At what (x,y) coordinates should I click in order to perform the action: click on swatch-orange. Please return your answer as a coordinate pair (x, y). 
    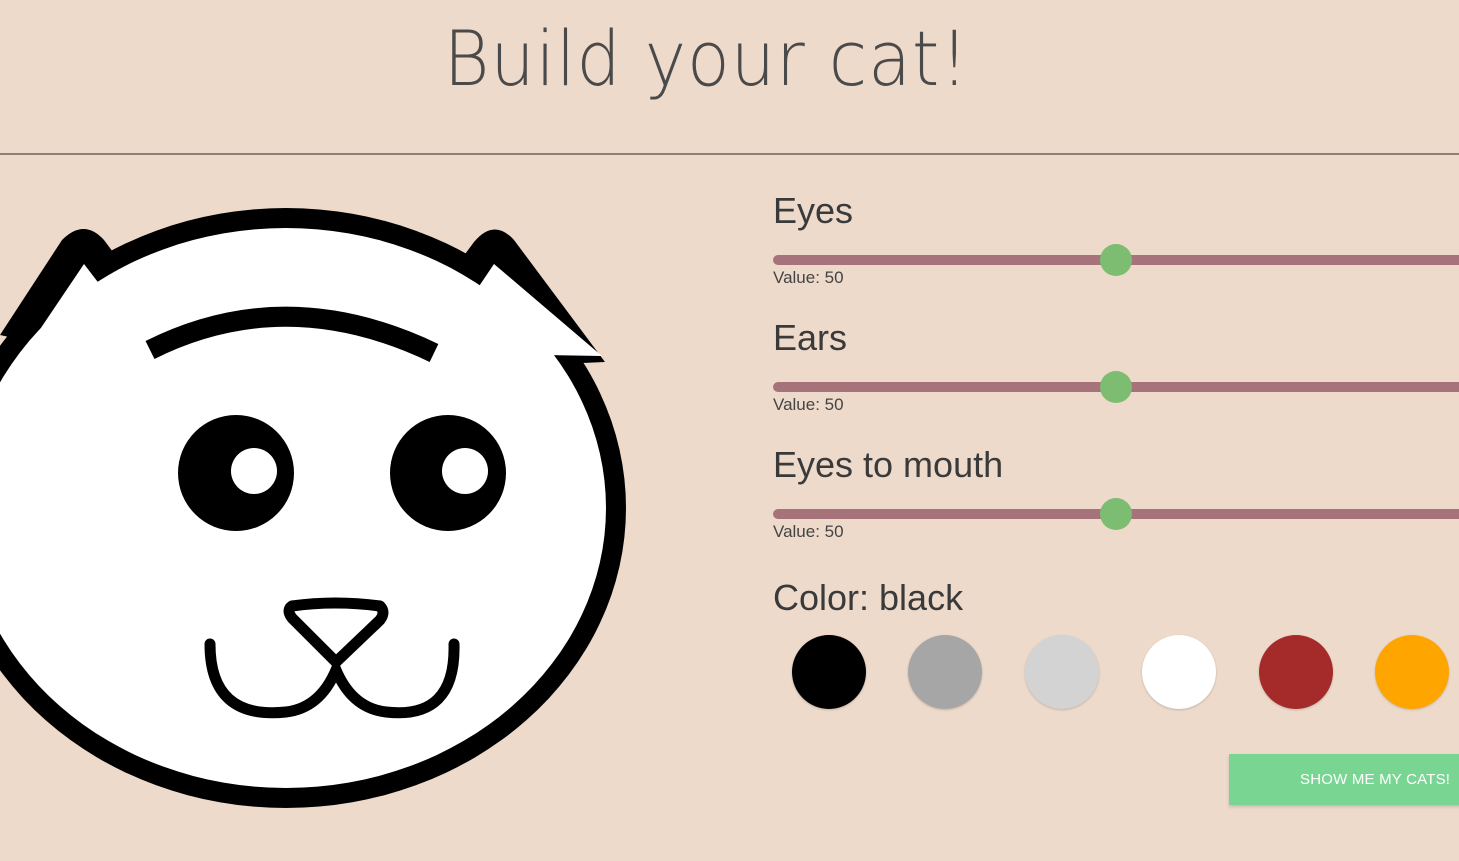
    Looking at the image, I should click on (1412, 672).